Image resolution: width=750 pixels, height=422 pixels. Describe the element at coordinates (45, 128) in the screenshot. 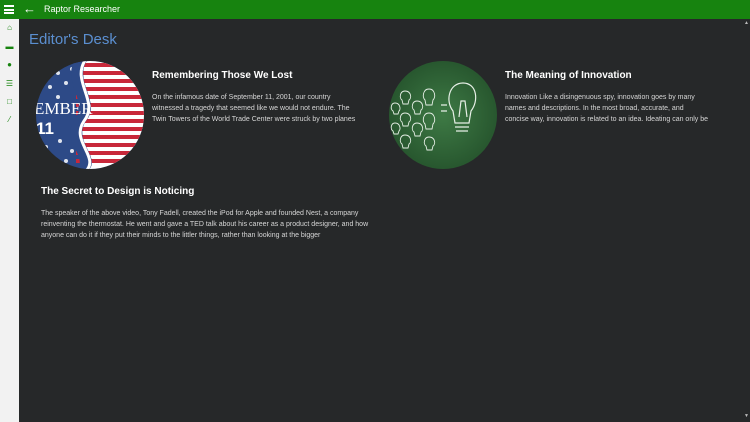

I see `flag-image-number: 11` at that location.